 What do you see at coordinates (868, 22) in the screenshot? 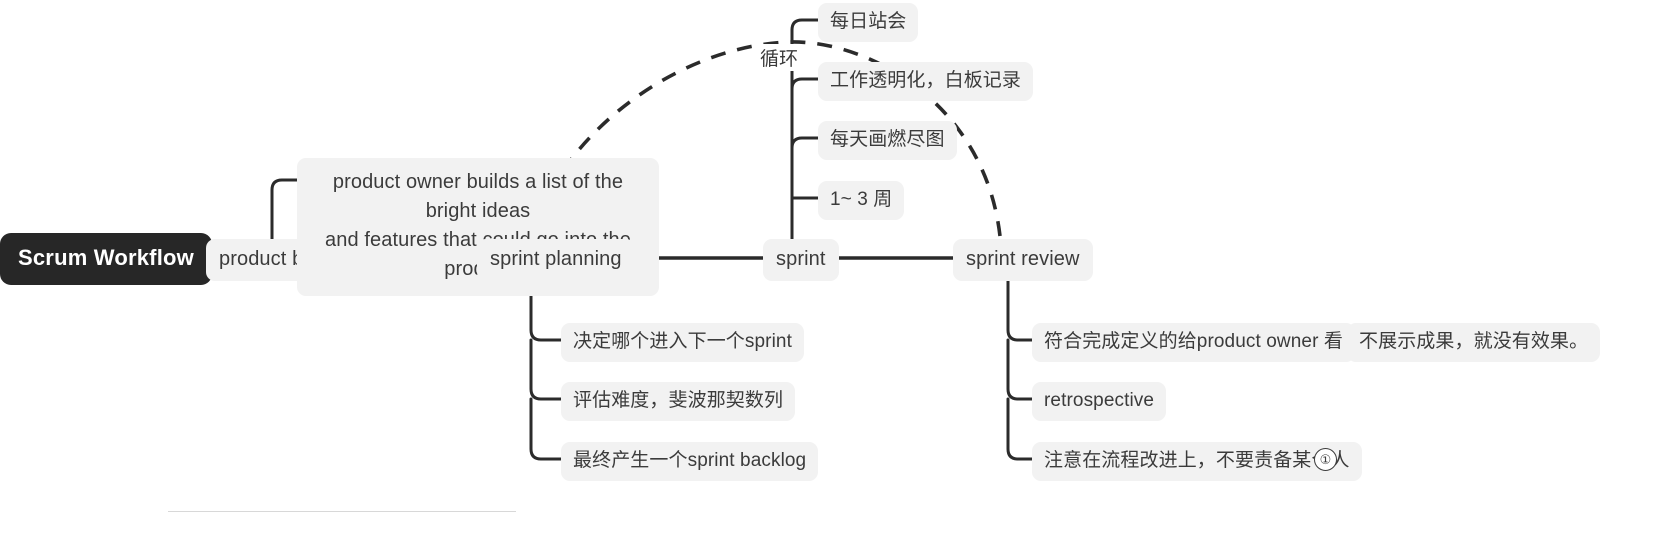
I see `leaf-node-daily-standup: 每日站会` at bounding box center [868, 22].